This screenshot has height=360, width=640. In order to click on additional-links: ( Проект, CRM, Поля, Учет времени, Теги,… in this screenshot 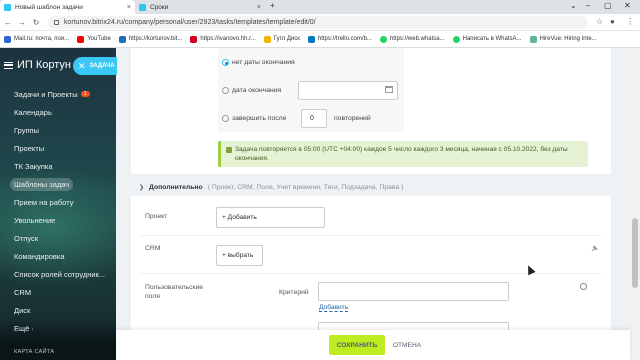, I will do `click(306, 187)`.